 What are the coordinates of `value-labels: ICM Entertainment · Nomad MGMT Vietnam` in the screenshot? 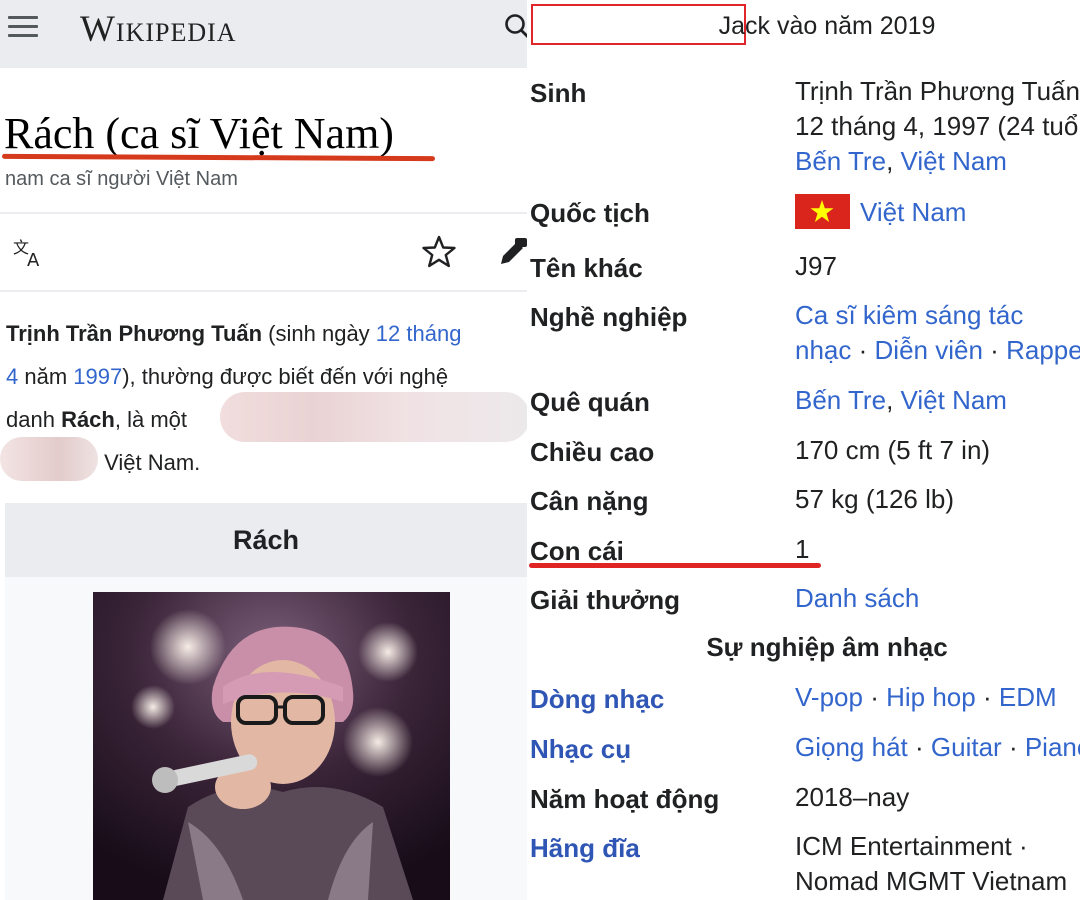 It's located at (931, 864).